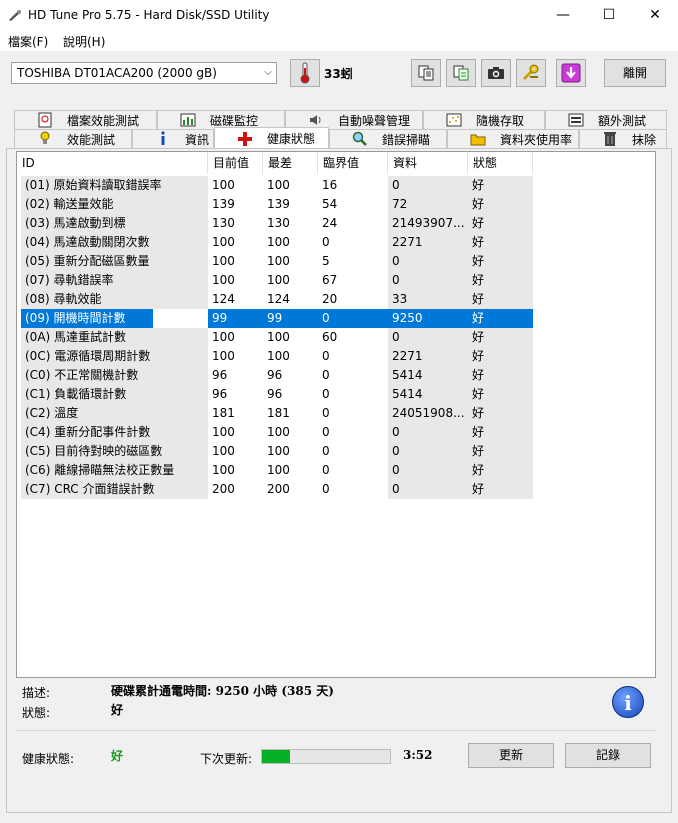 Image resolution: width=678 pixels, height=823 pixels. I want to click on tab-error-scan: 錯誤掃瞄, so click(388, 138).